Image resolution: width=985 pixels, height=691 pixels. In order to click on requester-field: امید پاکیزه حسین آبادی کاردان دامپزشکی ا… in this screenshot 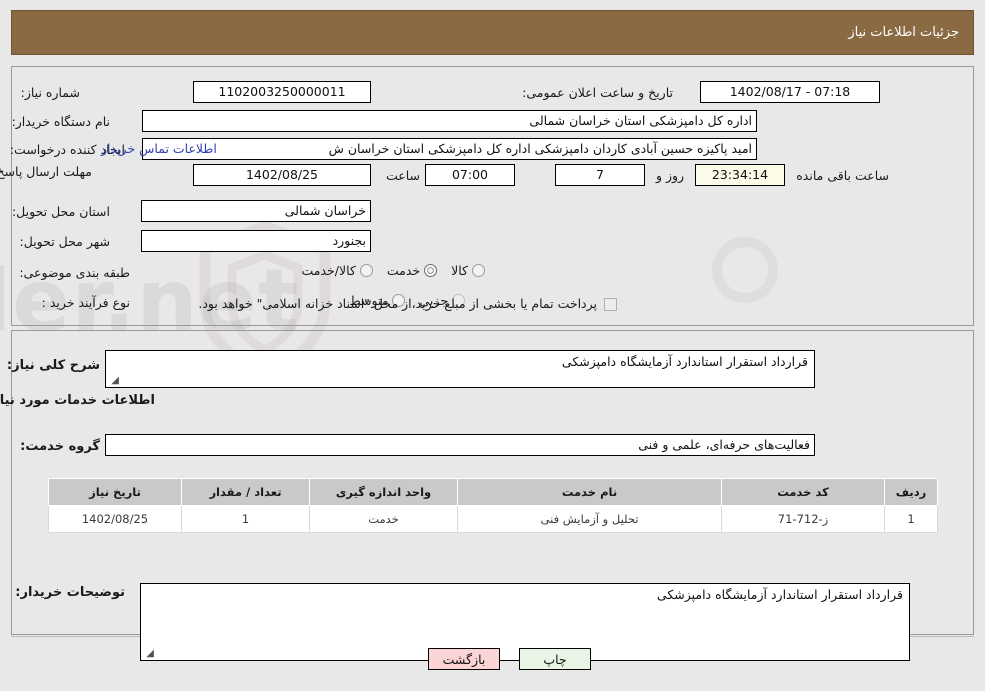, I will do `click(449, 149)`.